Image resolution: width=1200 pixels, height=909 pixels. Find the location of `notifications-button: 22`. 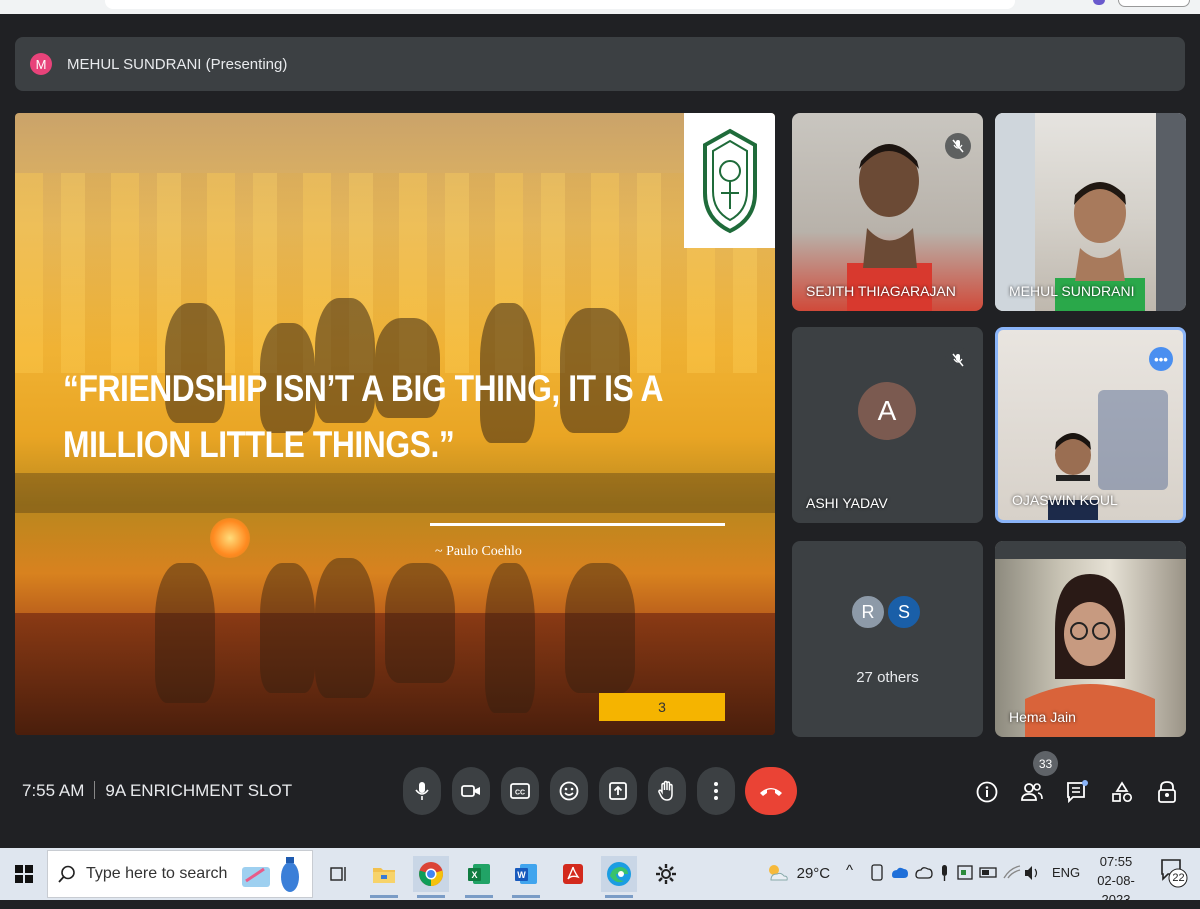

notifications-button: 22 is located at coordinates (1174, 874).